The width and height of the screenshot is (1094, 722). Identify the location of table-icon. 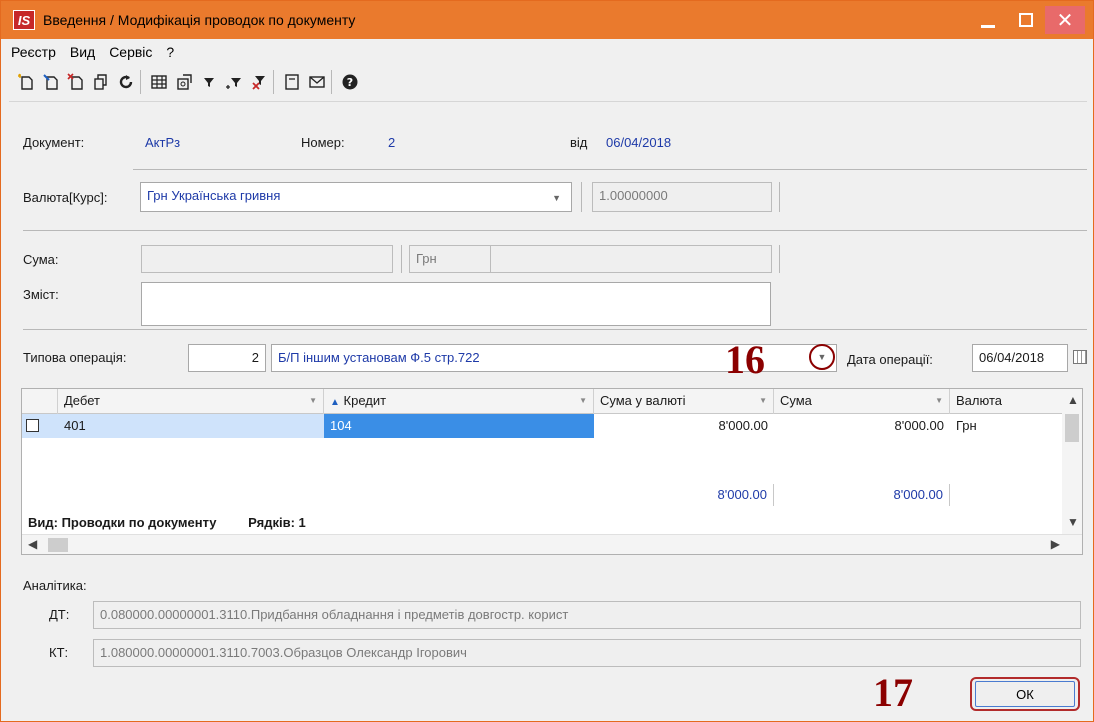
(158, 82).